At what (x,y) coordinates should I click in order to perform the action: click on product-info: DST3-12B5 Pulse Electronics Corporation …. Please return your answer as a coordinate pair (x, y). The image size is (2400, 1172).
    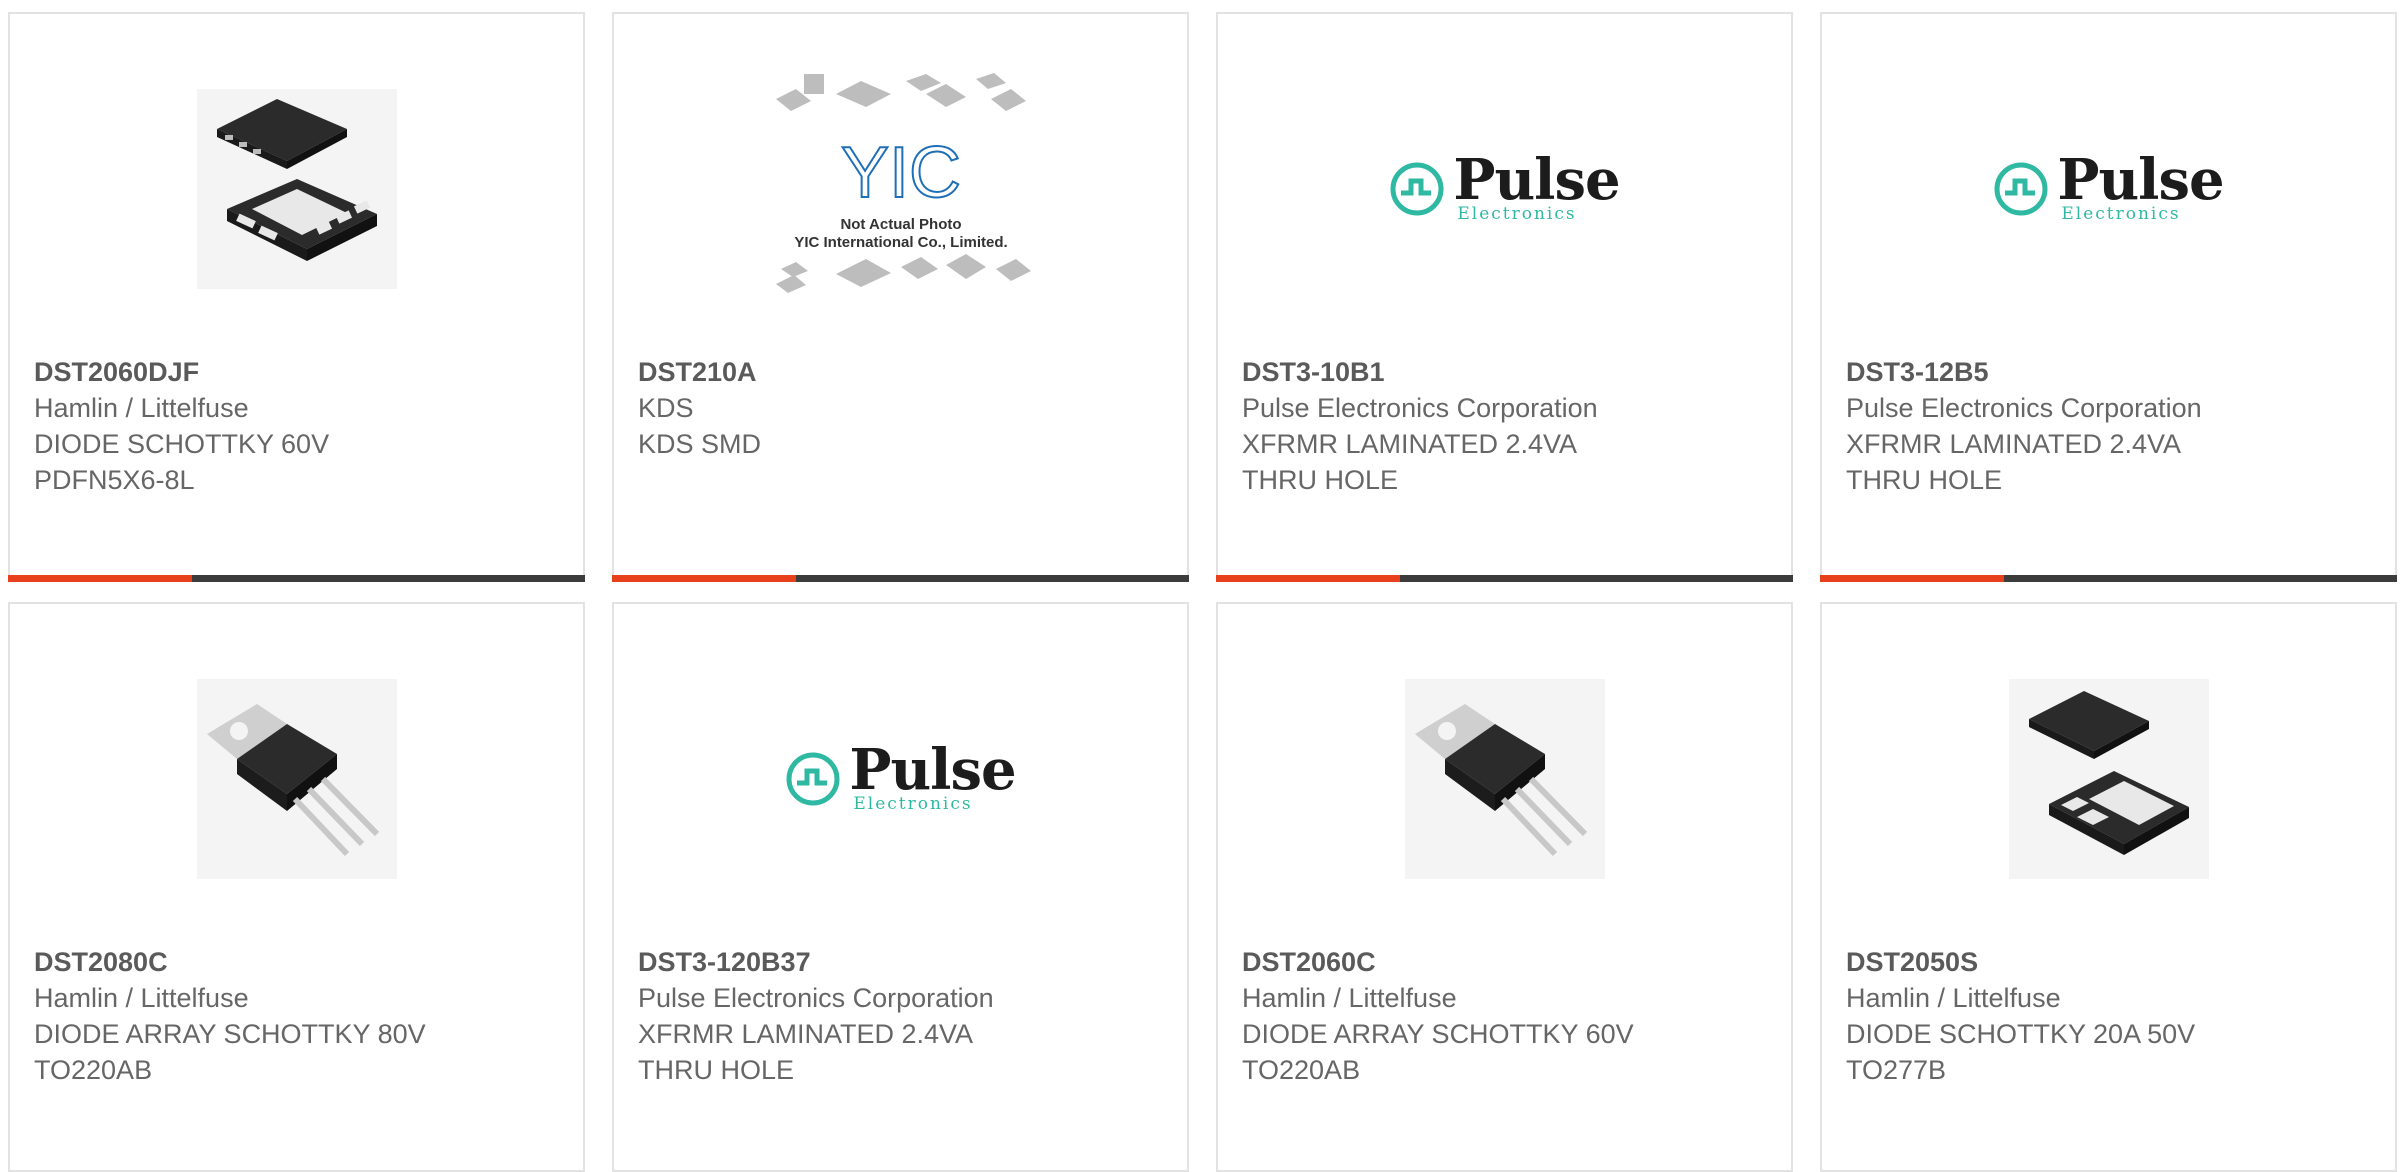
    Looking at the image, I should click on (2110, 426).